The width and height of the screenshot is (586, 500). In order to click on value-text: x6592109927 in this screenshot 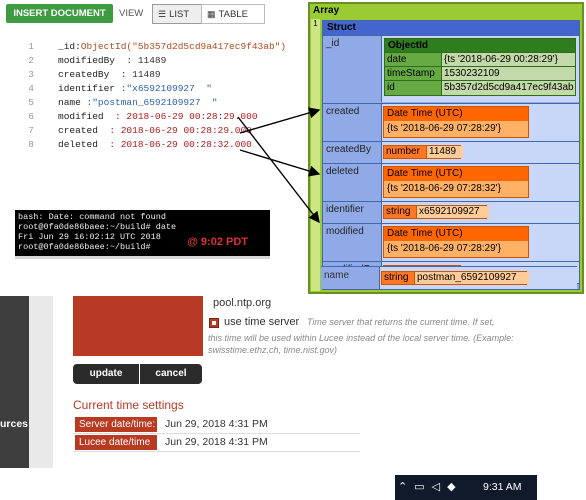, I will do `click(452, 212)`.